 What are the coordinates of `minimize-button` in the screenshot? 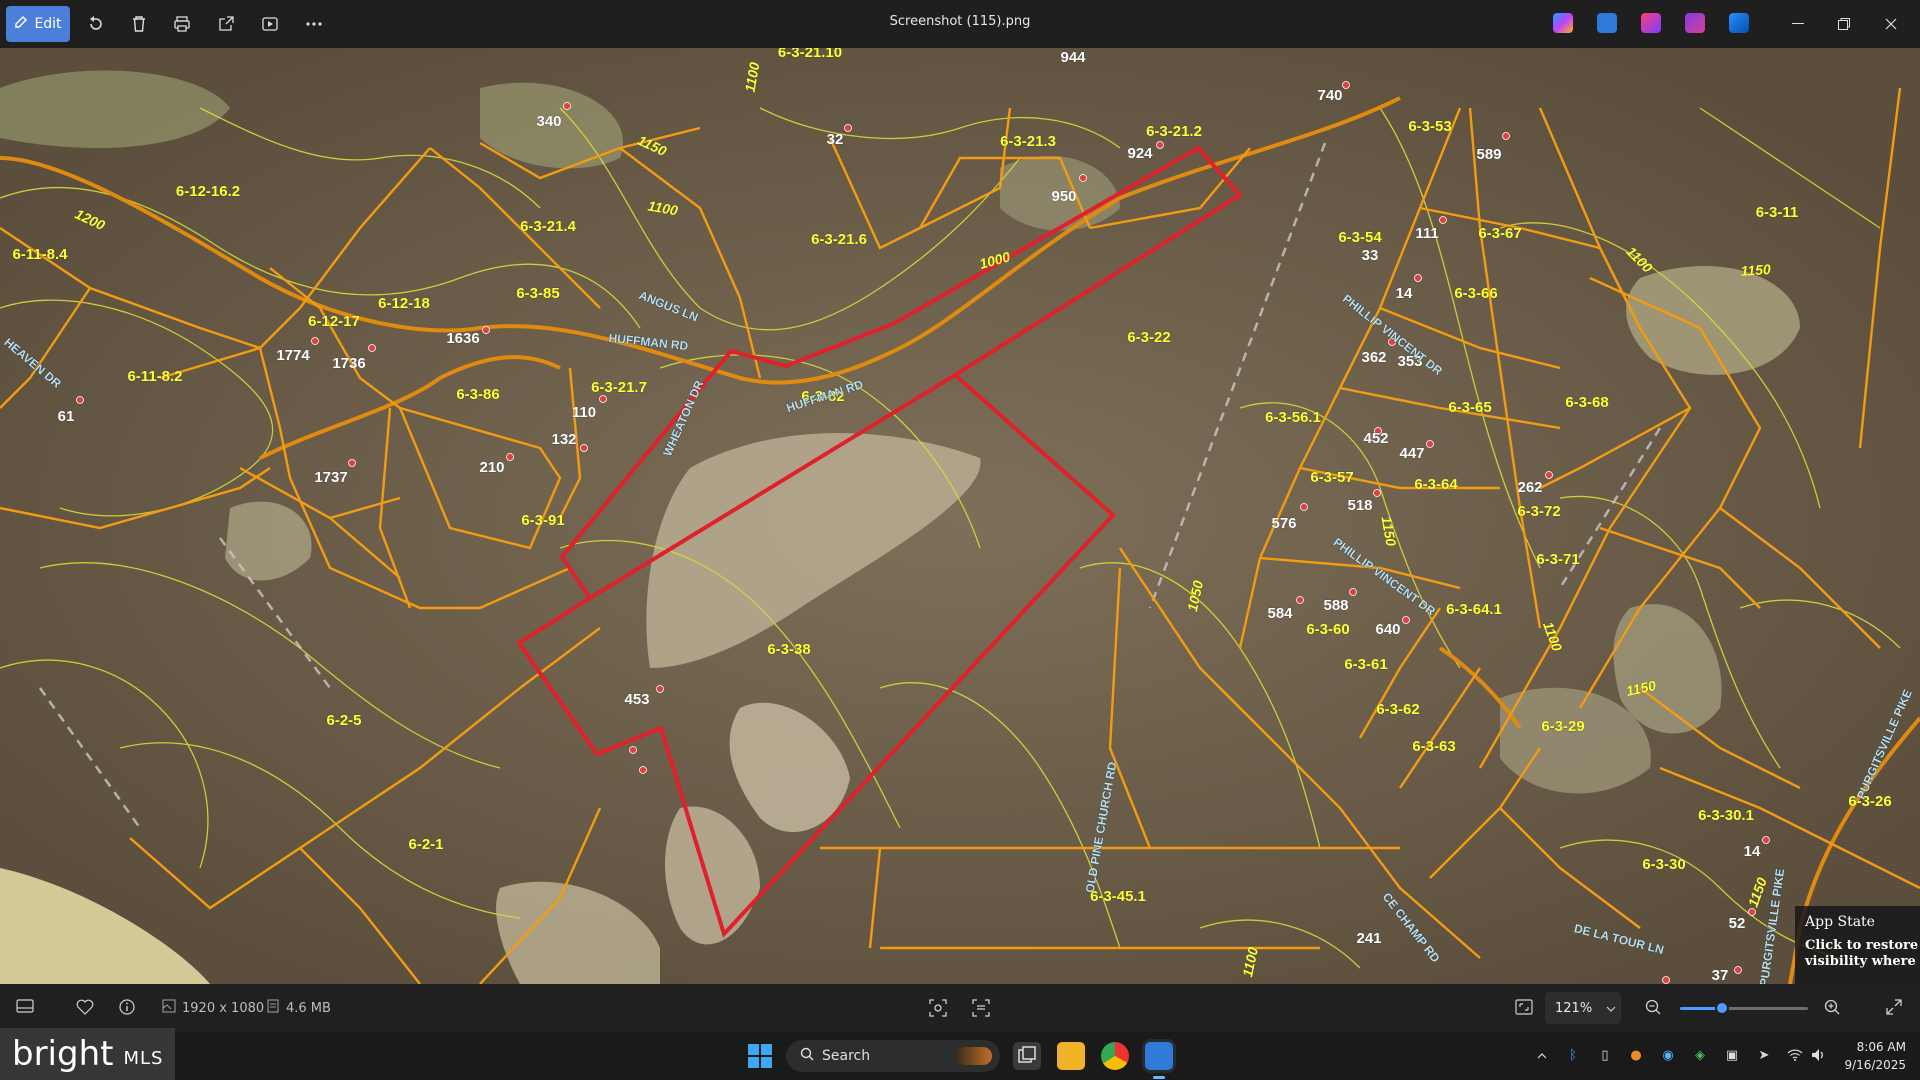 It's located at (1798, 24).